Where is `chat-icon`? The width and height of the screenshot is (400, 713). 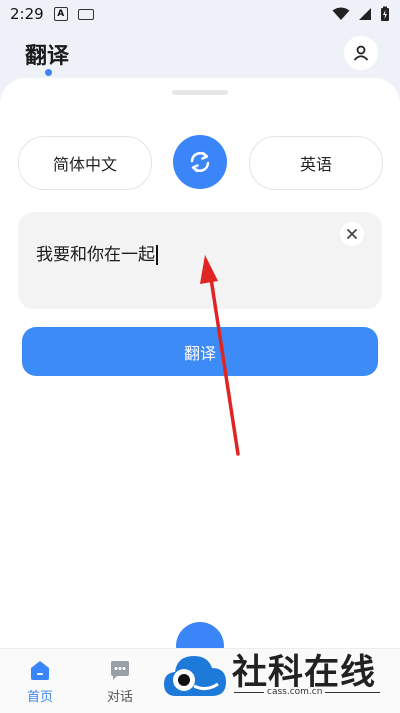
chat-icon is located at coordinates (120, 670).